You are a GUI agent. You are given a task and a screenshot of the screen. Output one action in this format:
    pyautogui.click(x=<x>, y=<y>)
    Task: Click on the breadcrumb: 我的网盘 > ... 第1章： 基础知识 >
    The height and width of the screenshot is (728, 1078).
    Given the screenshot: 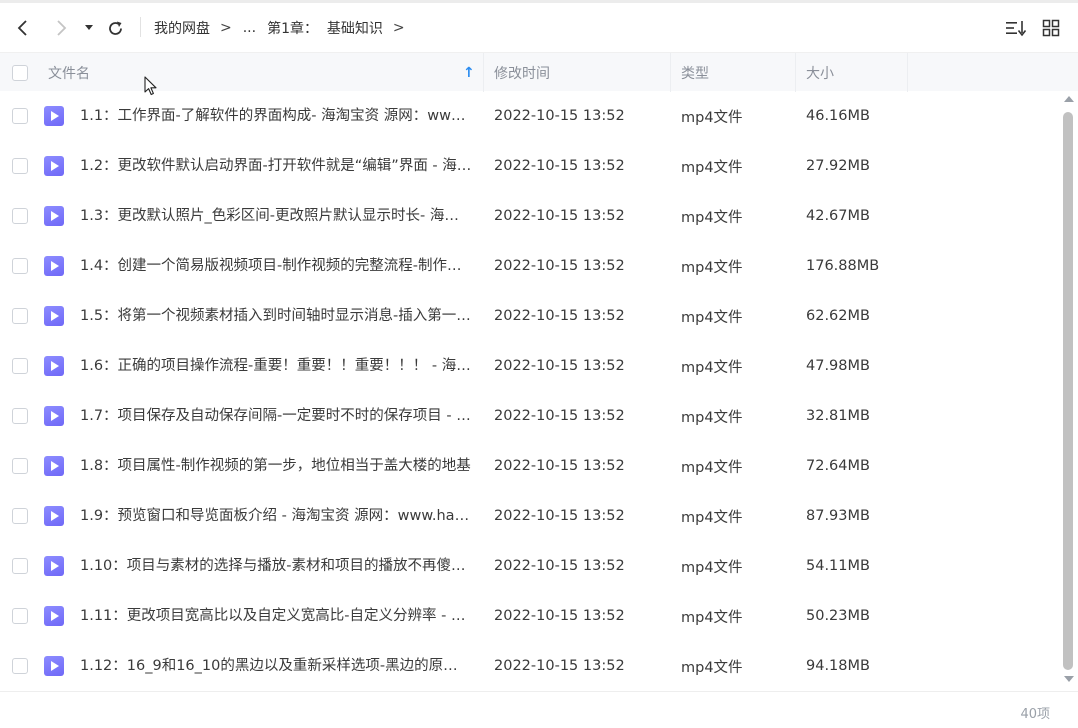 What is the action you would take?
    pyautogui.click(x=285, y=27)
    